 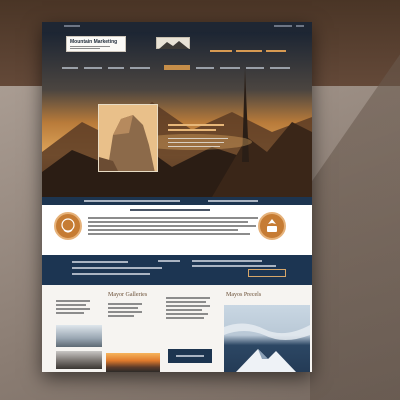 What do you see at coordinates (177, 270) in the screenshot?
I see `call-to-action-band` at bounding box center [177, 270].